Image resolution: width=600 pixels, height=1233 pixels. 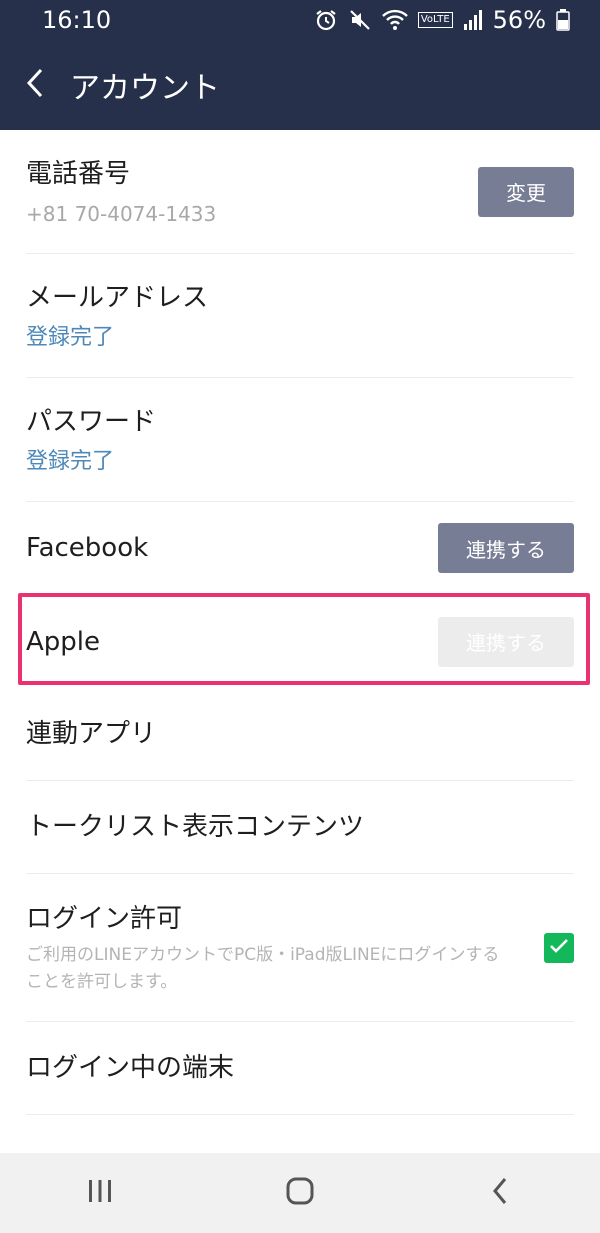 I want to click on email-title: メールアドレス, so click(x=117, y=297).